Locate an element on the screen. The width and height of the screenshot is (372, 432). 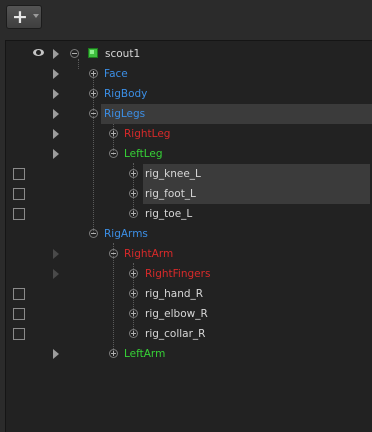
tree-row-rig-toe-l: rig_toe_L is located at coordinates (189, 214).